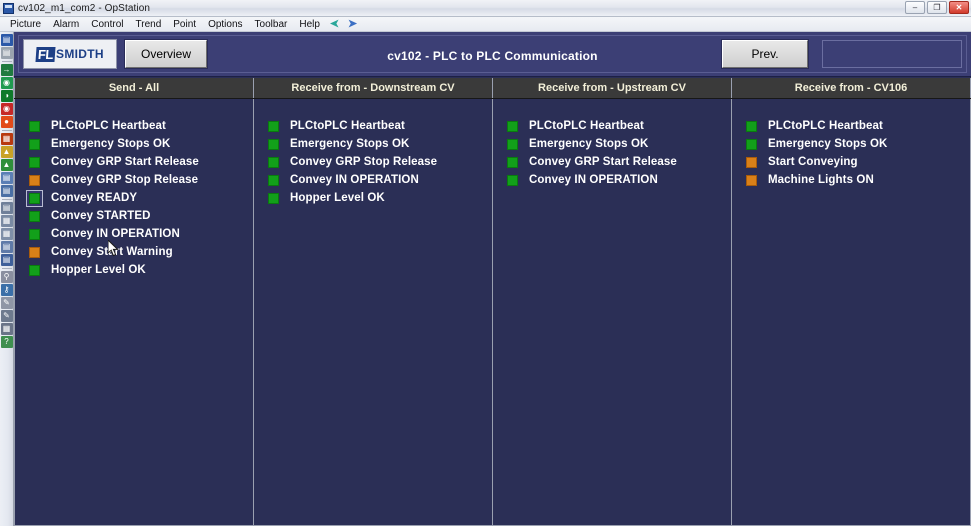  Describe the element at coordinates (134, 216) in the screenshot. I see `status-row: Convey STARTED` at that location.